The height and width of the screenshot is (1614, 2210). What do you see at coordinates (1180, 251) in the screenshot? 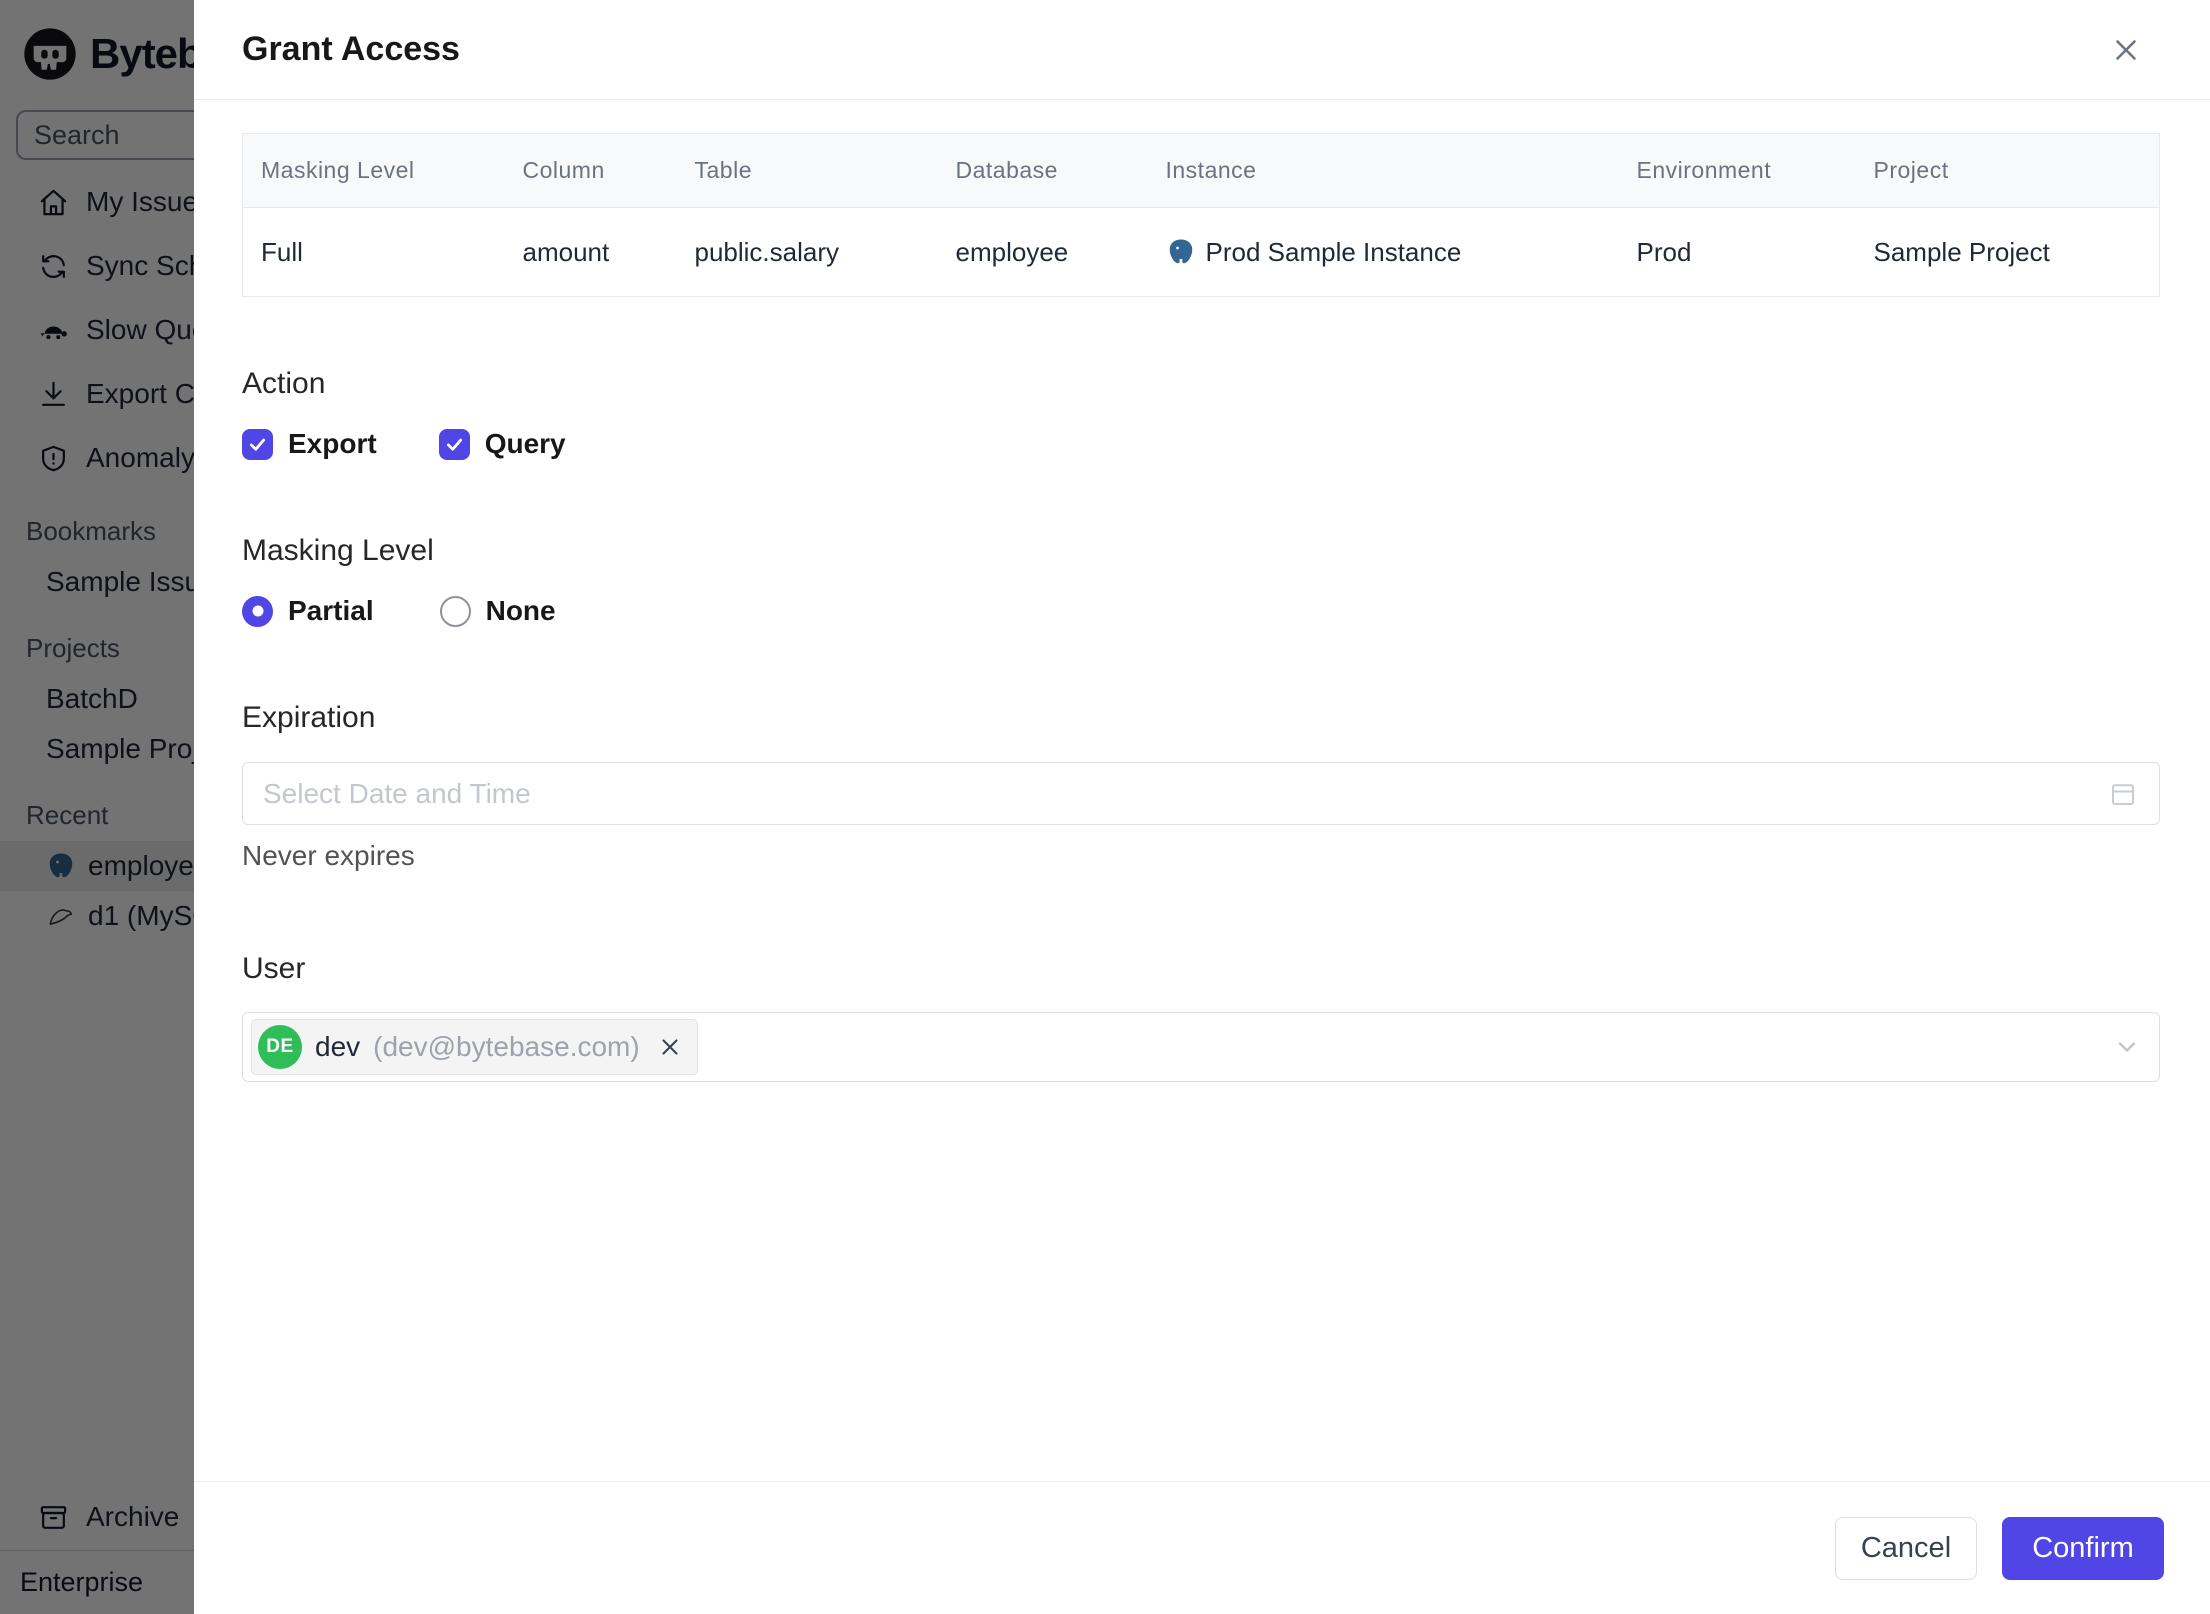
I see `postgres-icon` at bounding box center [1180, 251].